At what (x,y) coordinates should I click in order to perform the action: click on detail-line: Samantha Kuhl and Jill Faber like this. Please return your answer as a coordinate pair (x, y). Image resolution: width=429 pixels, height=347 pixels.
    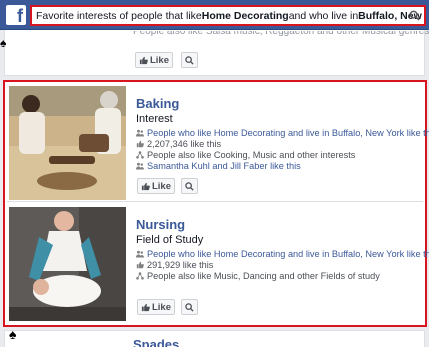
    Looking at the image, I should click on (282, 165).